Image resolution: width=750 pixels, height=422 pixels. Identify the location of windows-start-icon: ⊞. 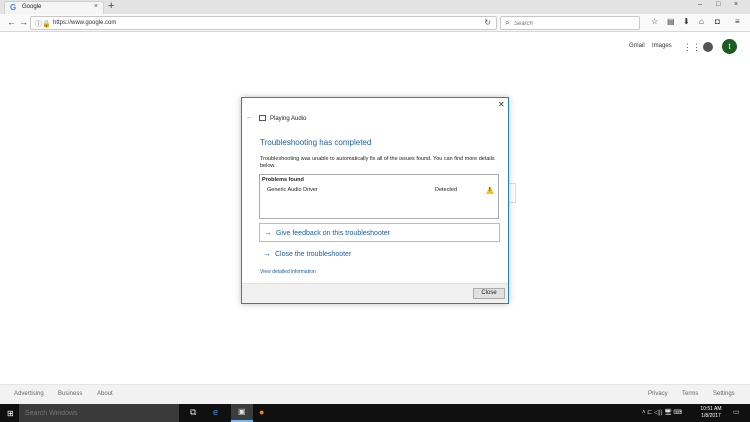
(10, 413).